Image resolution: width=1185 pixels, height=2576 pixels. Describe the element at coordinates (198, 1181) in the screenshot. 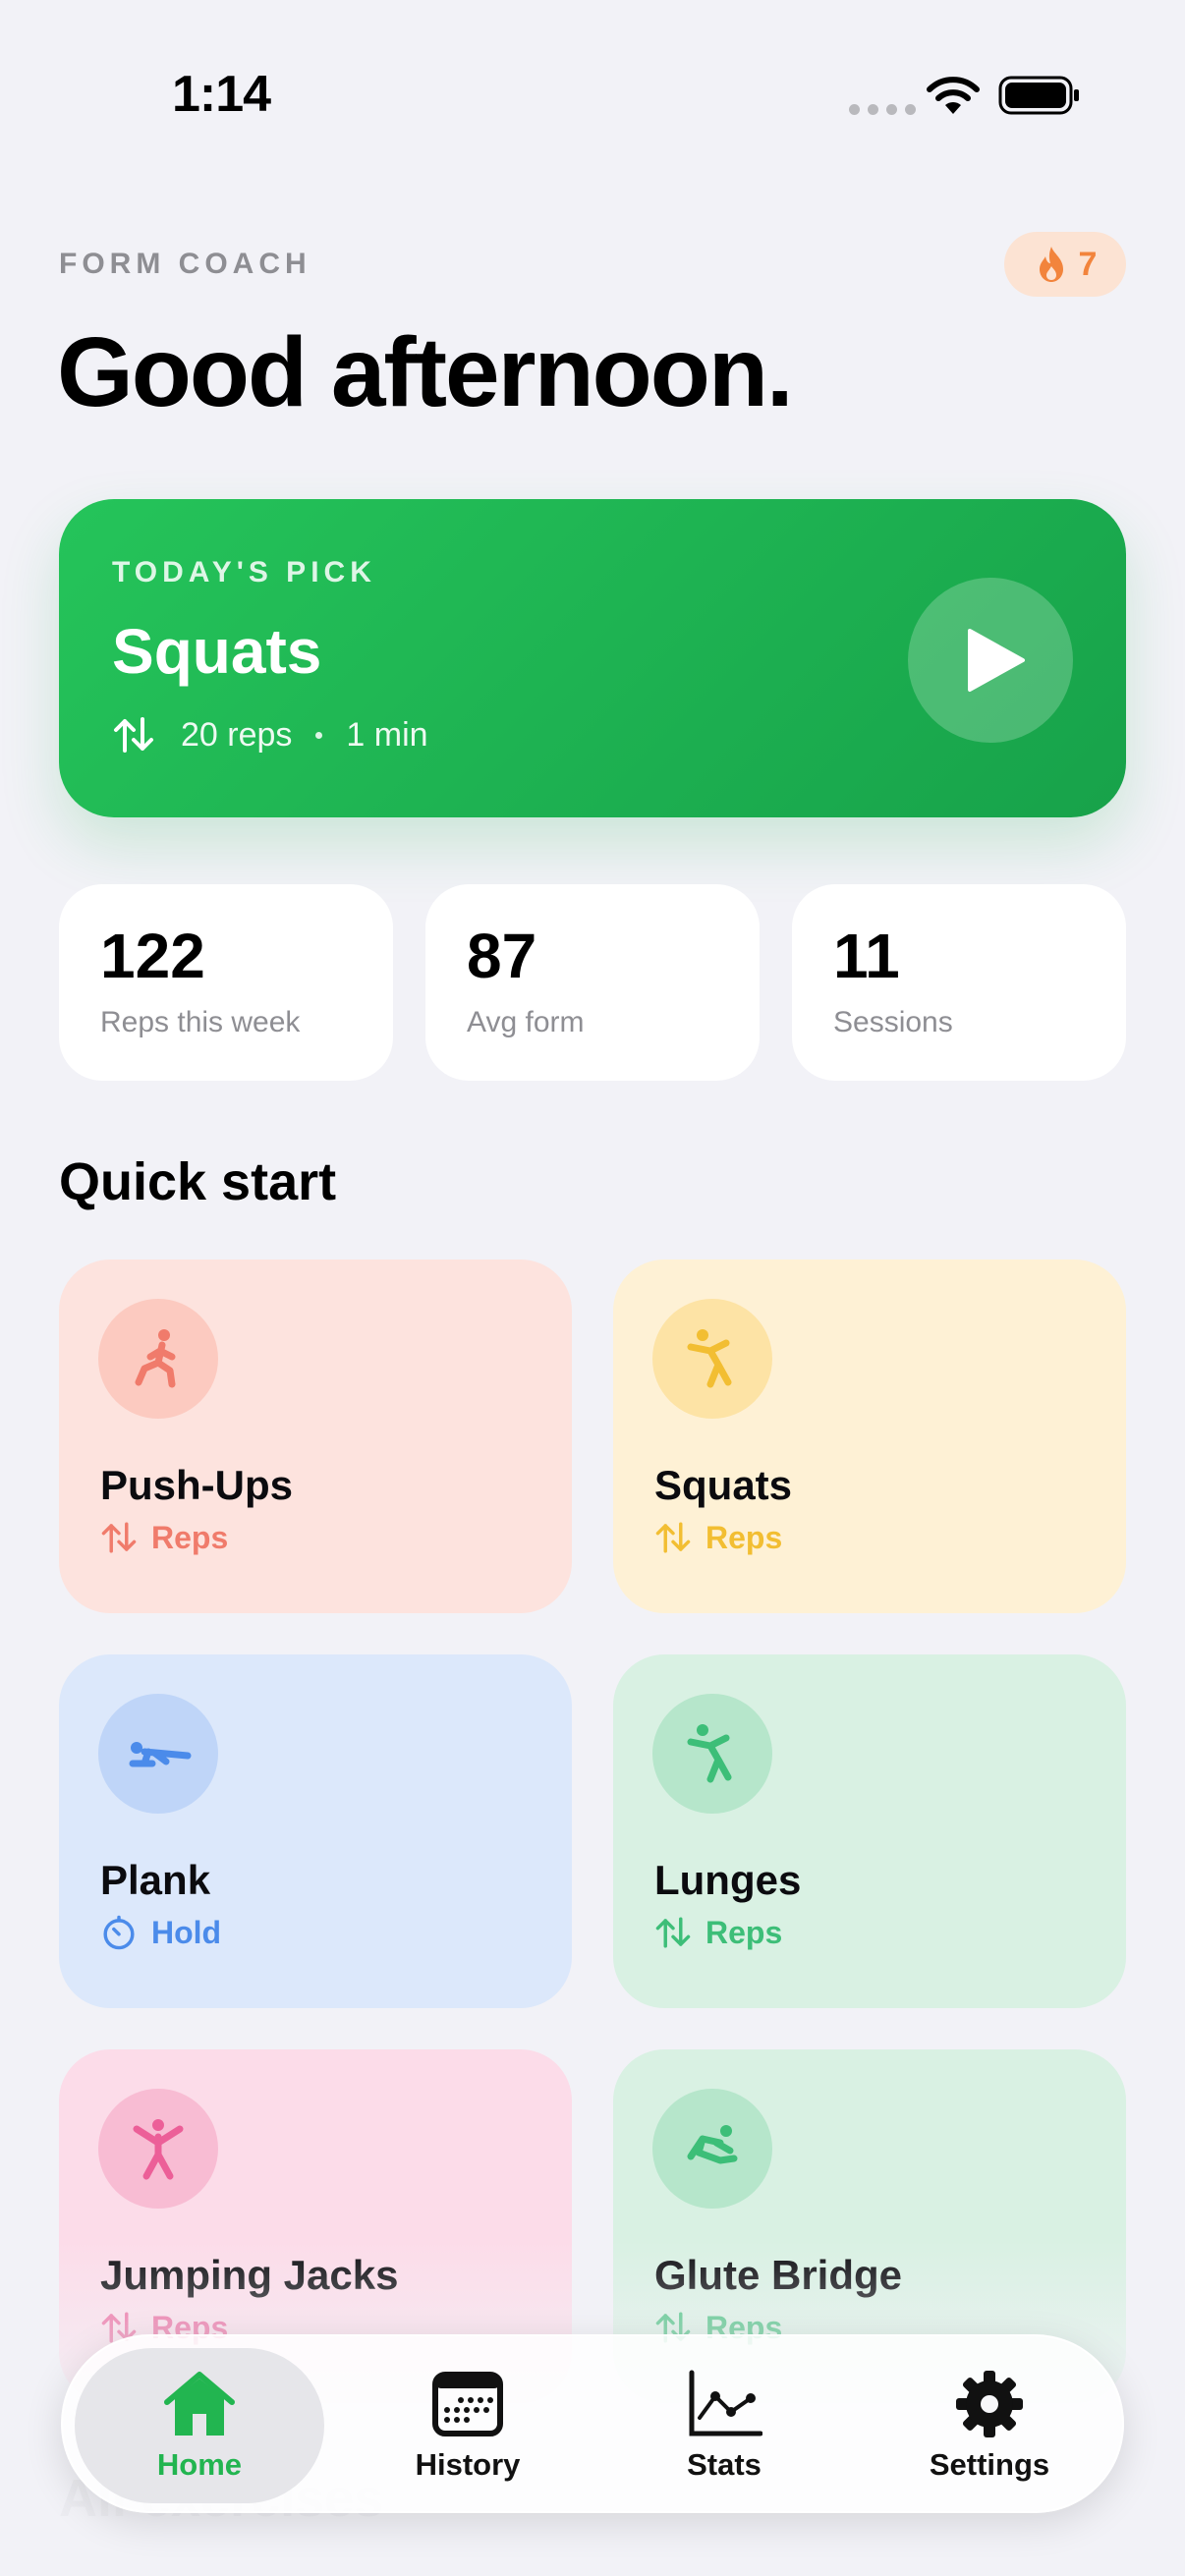

I see `quick-start-title: Quick start` at that location.